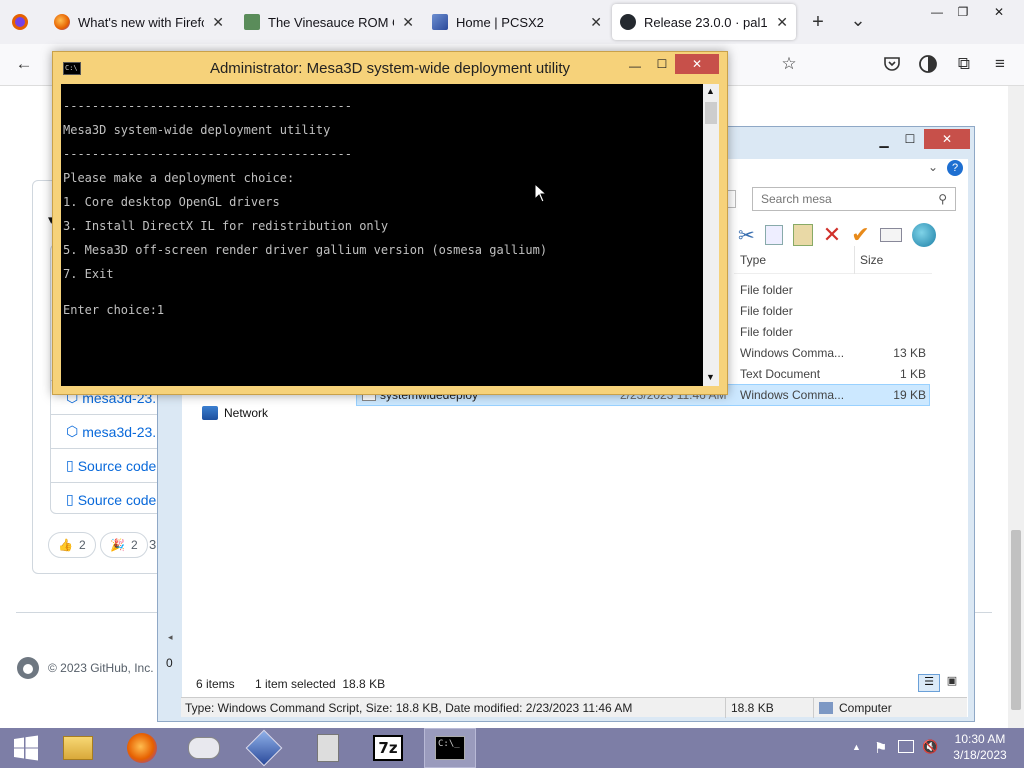 The height and width of the screenshot is (768, 1024). What do you see at coordinates (697, 64) in the screenshot?
I see `cmd-close-button: ✕` at bounding box center [697, 64].